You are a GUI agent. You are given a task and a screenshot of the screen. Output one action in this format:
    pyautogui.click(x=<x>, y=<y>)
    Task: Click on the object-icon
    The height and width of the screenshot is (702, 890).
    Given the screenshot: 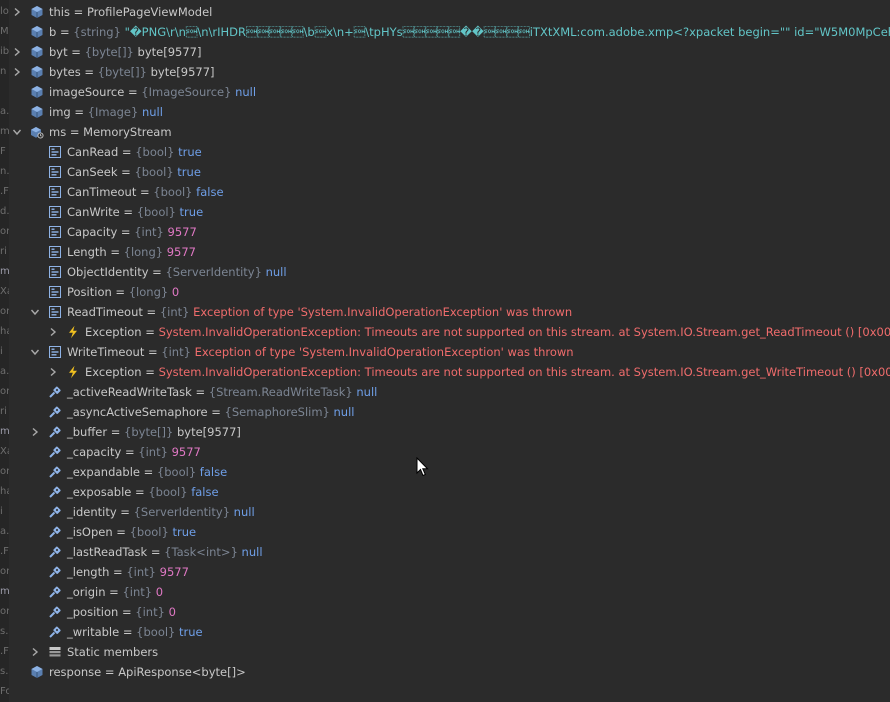 What is the action you would take?
    pyautogui.click(x=37, y=52)
    